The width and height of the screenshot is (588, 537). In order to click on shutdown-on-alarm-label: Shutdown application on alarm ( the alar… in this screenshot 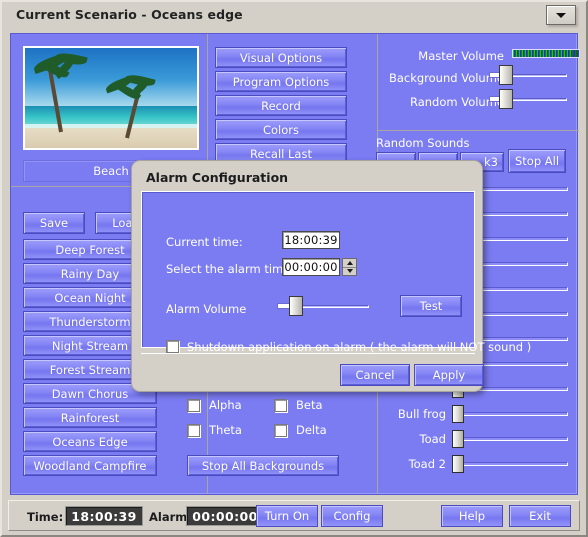, I will do `click(359, 347)`.